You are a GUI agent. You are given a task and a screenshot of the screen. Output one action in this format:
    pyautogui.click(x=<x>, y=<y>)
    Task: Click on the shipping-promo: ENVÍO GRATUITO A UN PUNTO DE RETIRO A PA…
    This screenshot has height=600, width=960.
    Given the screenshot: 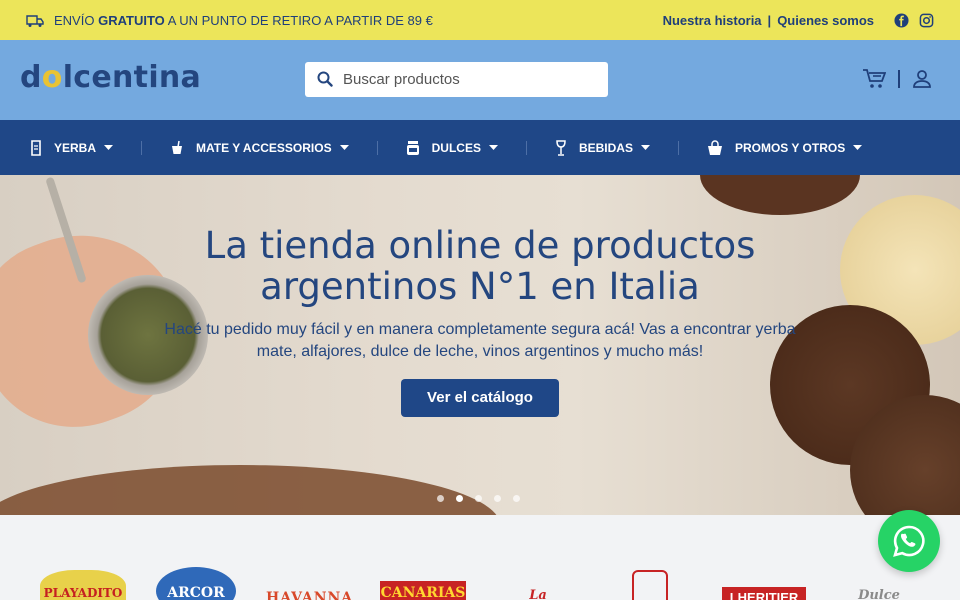 What is the action you would take?
    pyautogui.click(x=229, y=20)
    